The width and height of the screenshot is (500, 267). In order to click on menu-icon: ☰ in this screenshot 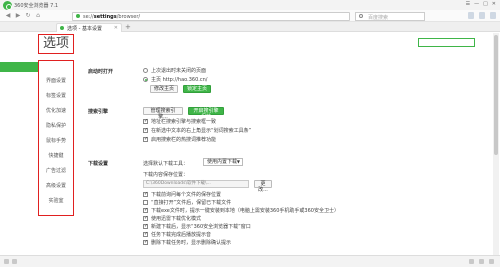, I will do `click(468, 4)`.